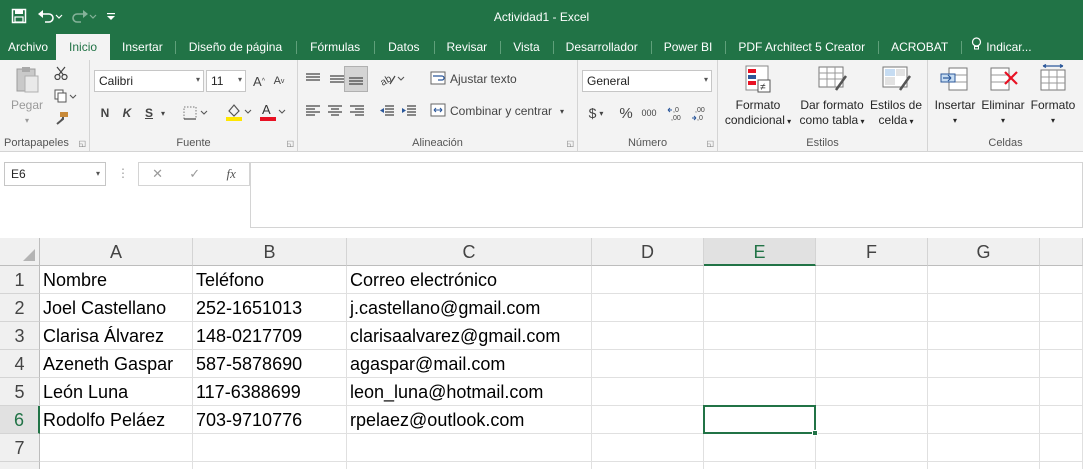 The width and height of the screenshot is (1083, 469). What do you see at coordinates (955, 96) in the screenshot?
I see `insert-cells-button: Insertar ▾` at bounding box center [955, 96].